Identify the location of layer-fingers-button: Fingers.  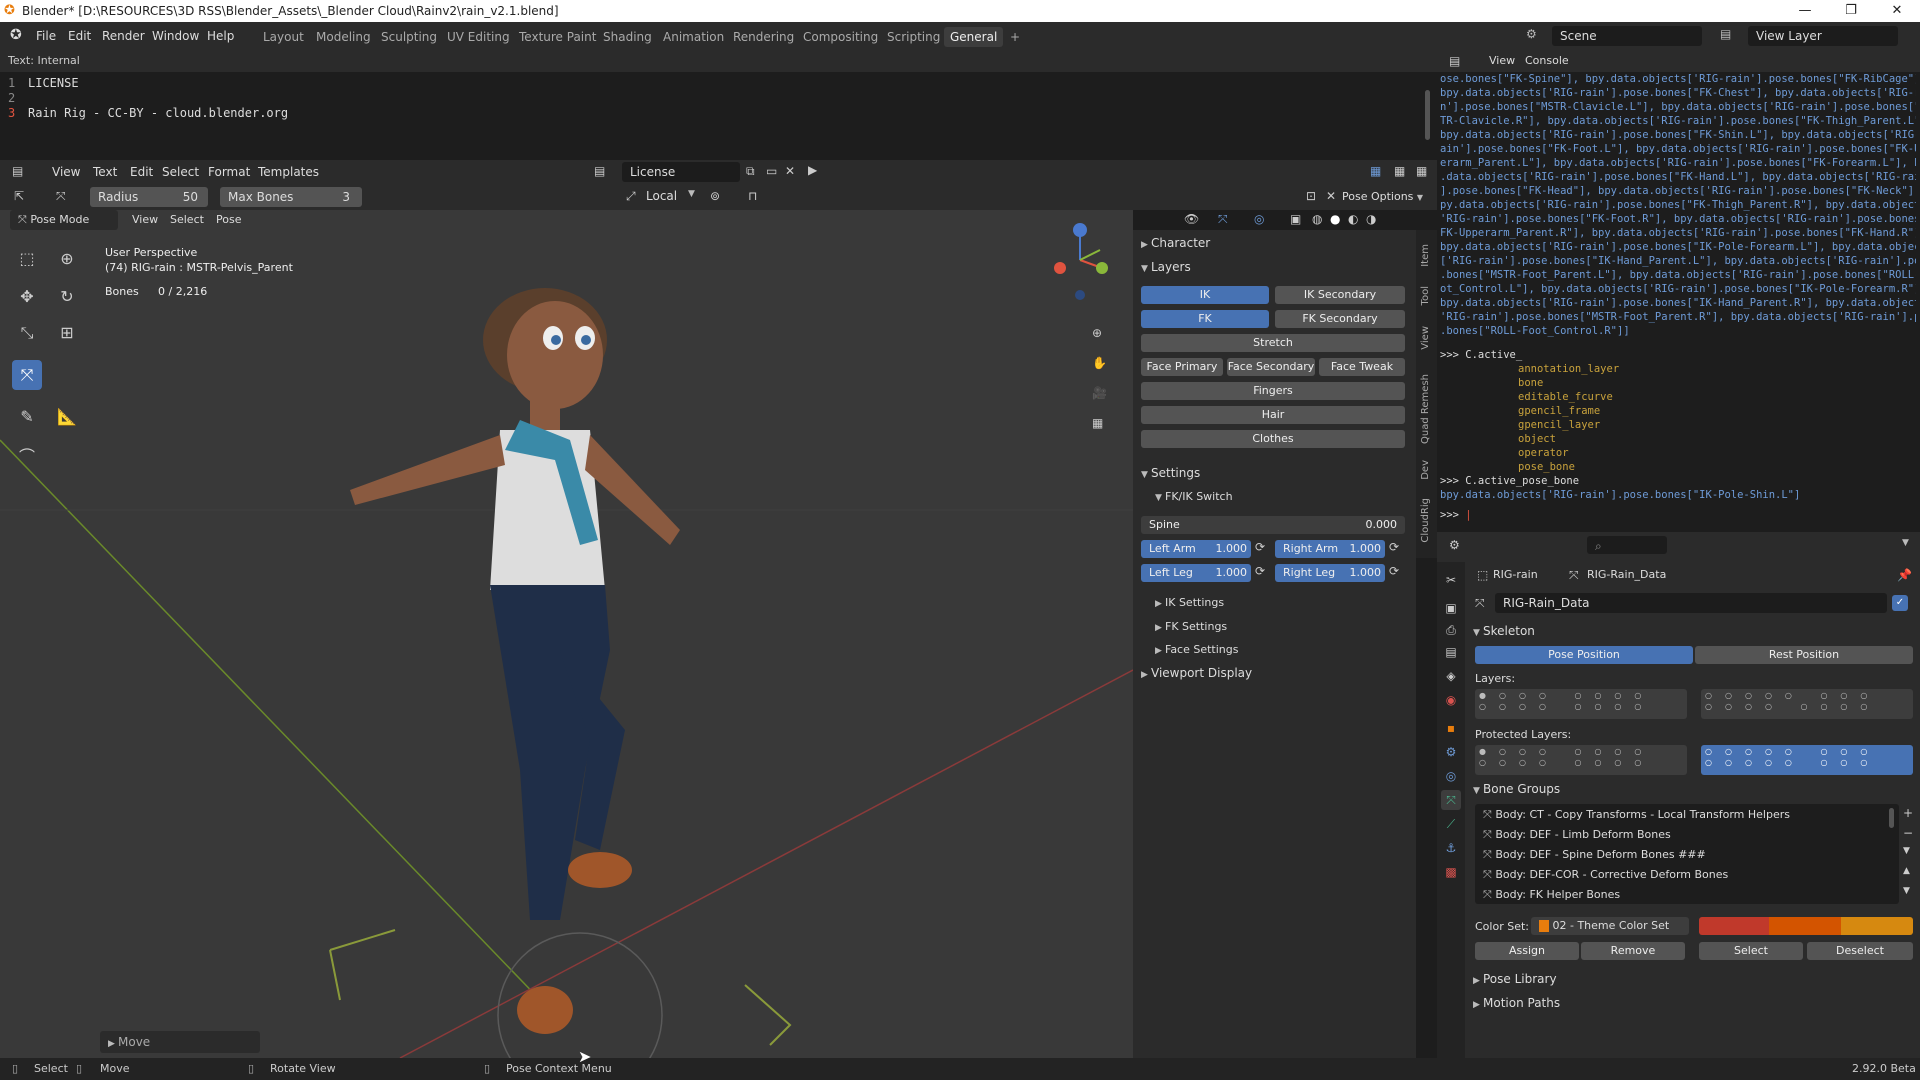
(1273, 391).